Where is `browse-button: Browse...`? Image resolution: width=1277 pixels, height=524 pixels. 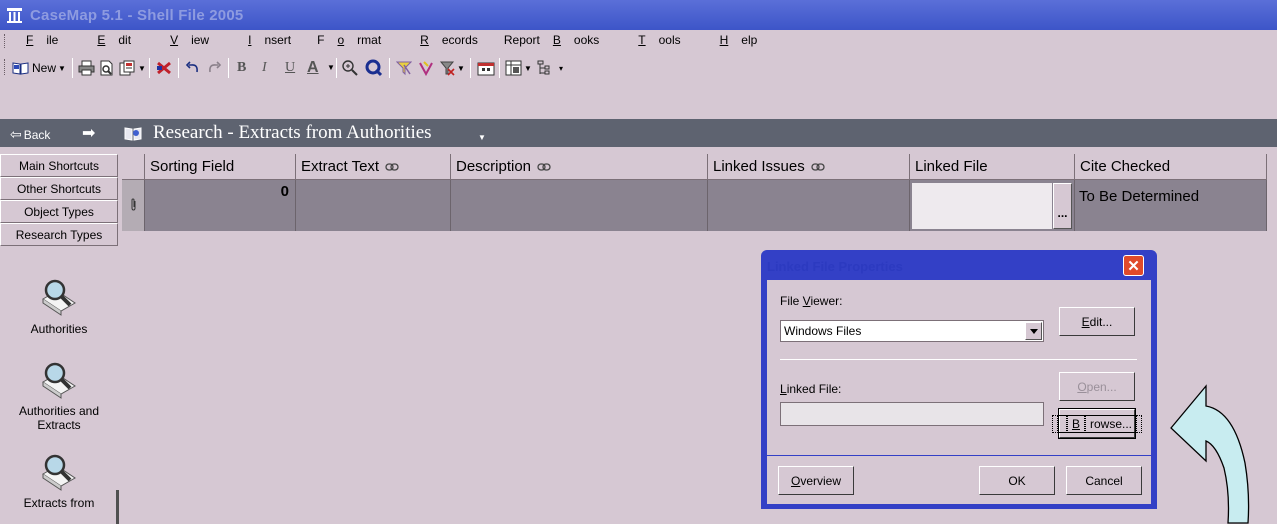 browse-button: Browse... is located at coordinates (1097, 423).